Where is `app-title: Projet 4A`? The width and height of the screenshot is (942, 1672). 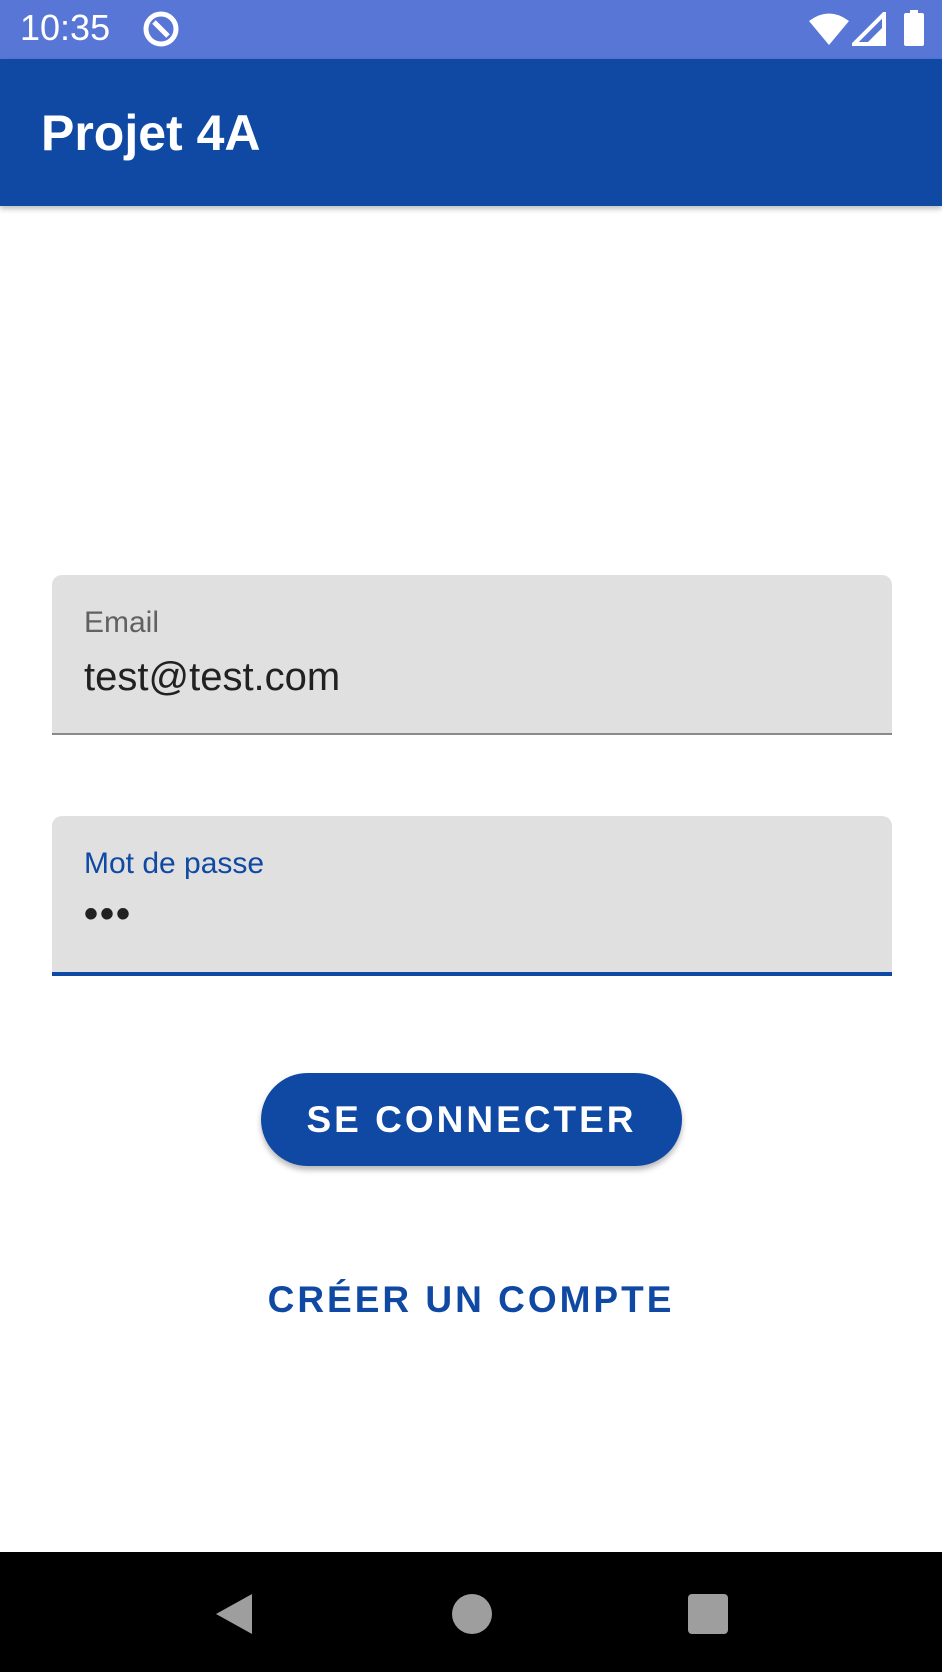 app-title: Projet 4A is located at coordinates (151, 133).